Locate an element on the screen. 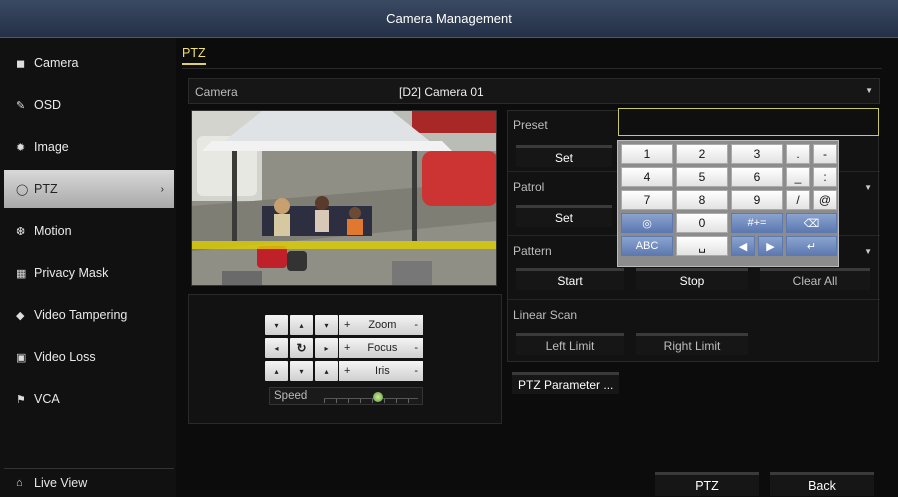  preset-input is located at coordinates (748, 122).